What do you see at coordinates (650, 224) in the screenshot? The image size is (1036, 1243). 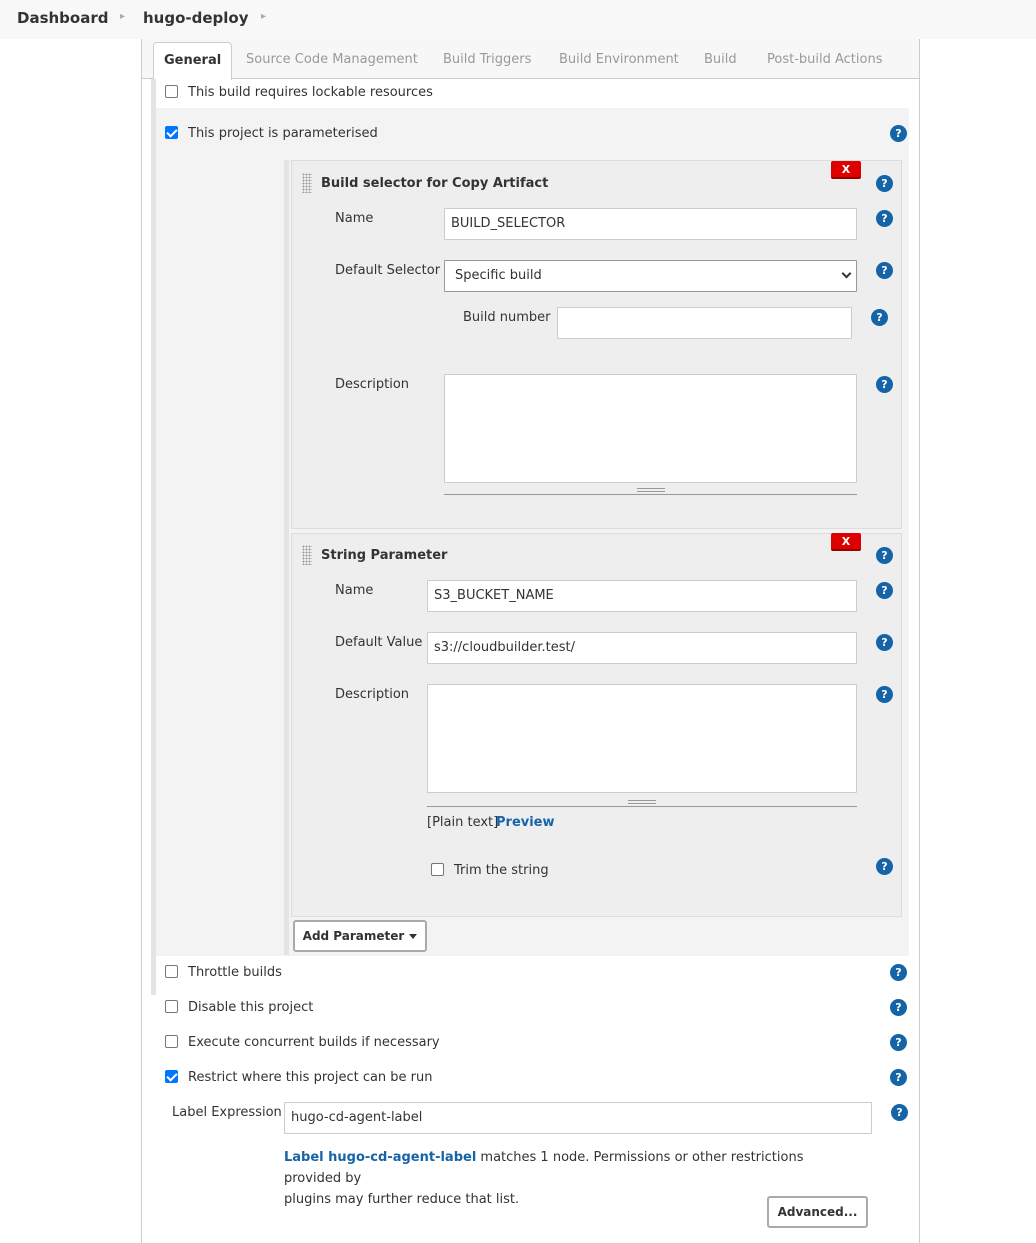 I see `name-input: BUILD_SELECTOR` at bounding box center [650, 224].